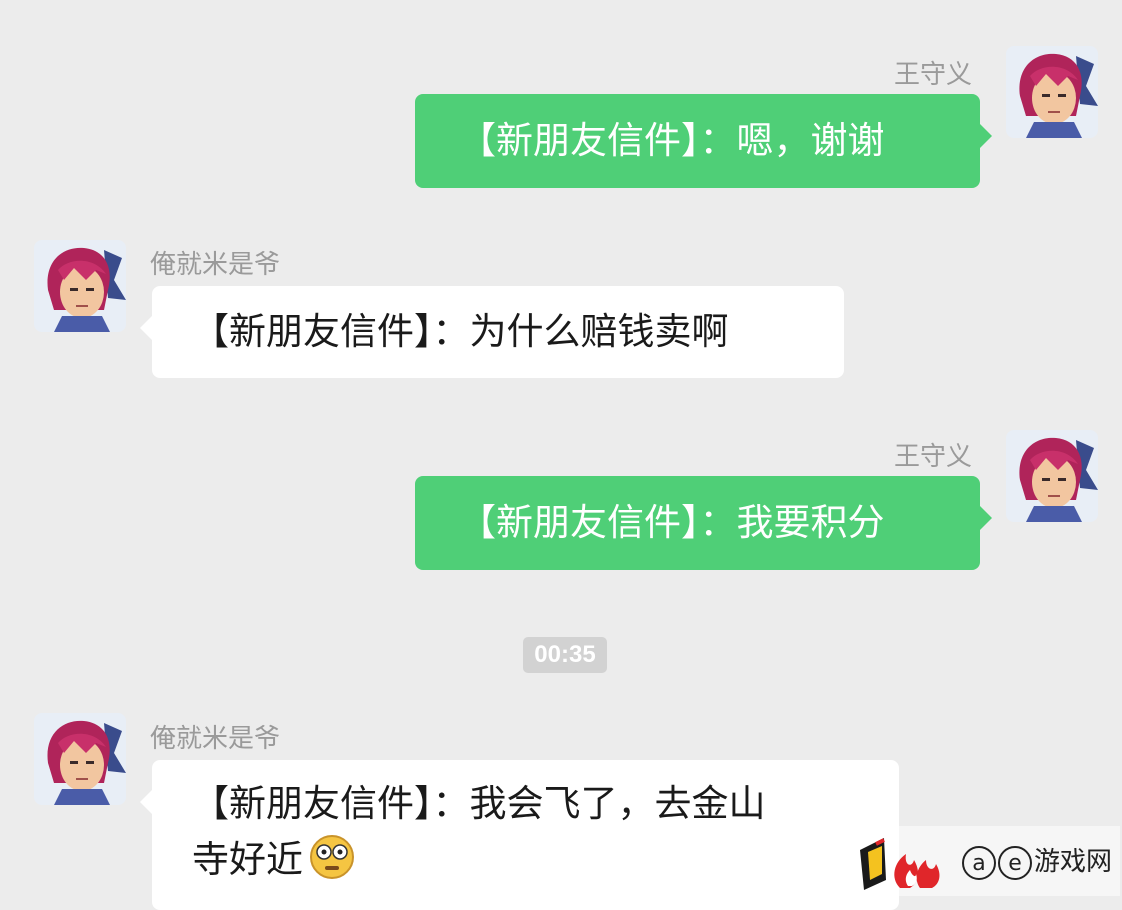 The width and height of the screenshot is (1122, 910). Describe the element at coordinates (1073, 862) in the screenshot. I see `watermark-site-name: 游戏网` at that location.